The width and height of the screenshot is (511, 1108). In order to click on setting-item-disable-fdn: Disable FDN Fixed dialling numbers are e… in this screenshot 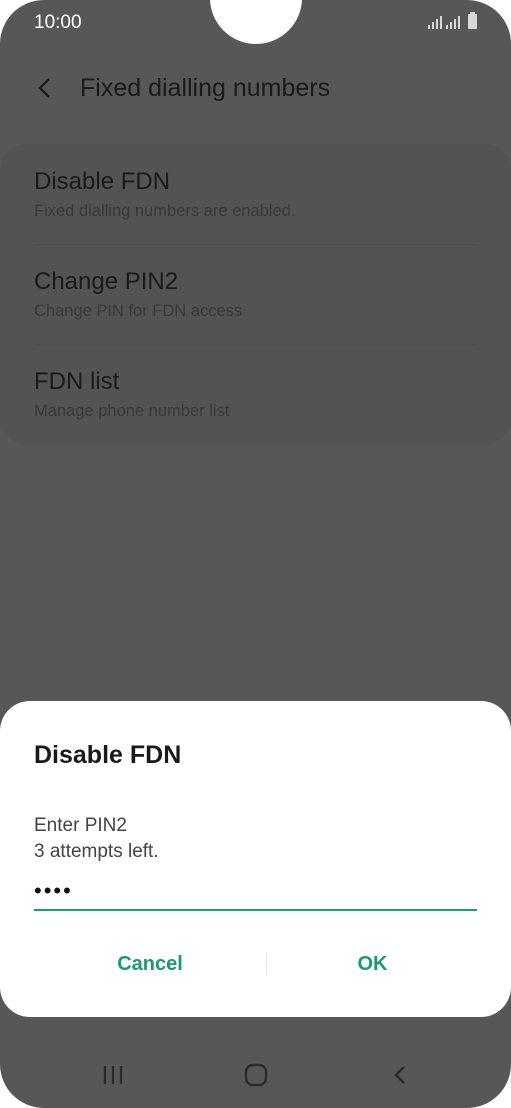, I will do `click(254, 194)`.